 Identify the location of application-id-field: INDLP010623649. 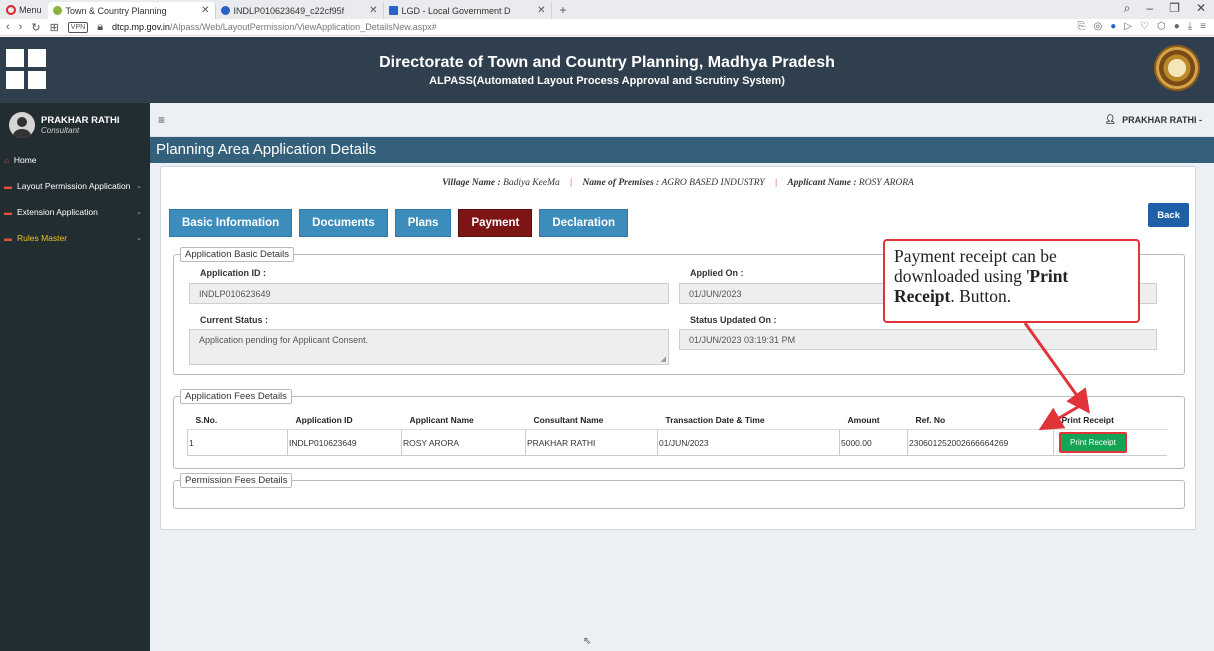
(429, 293).